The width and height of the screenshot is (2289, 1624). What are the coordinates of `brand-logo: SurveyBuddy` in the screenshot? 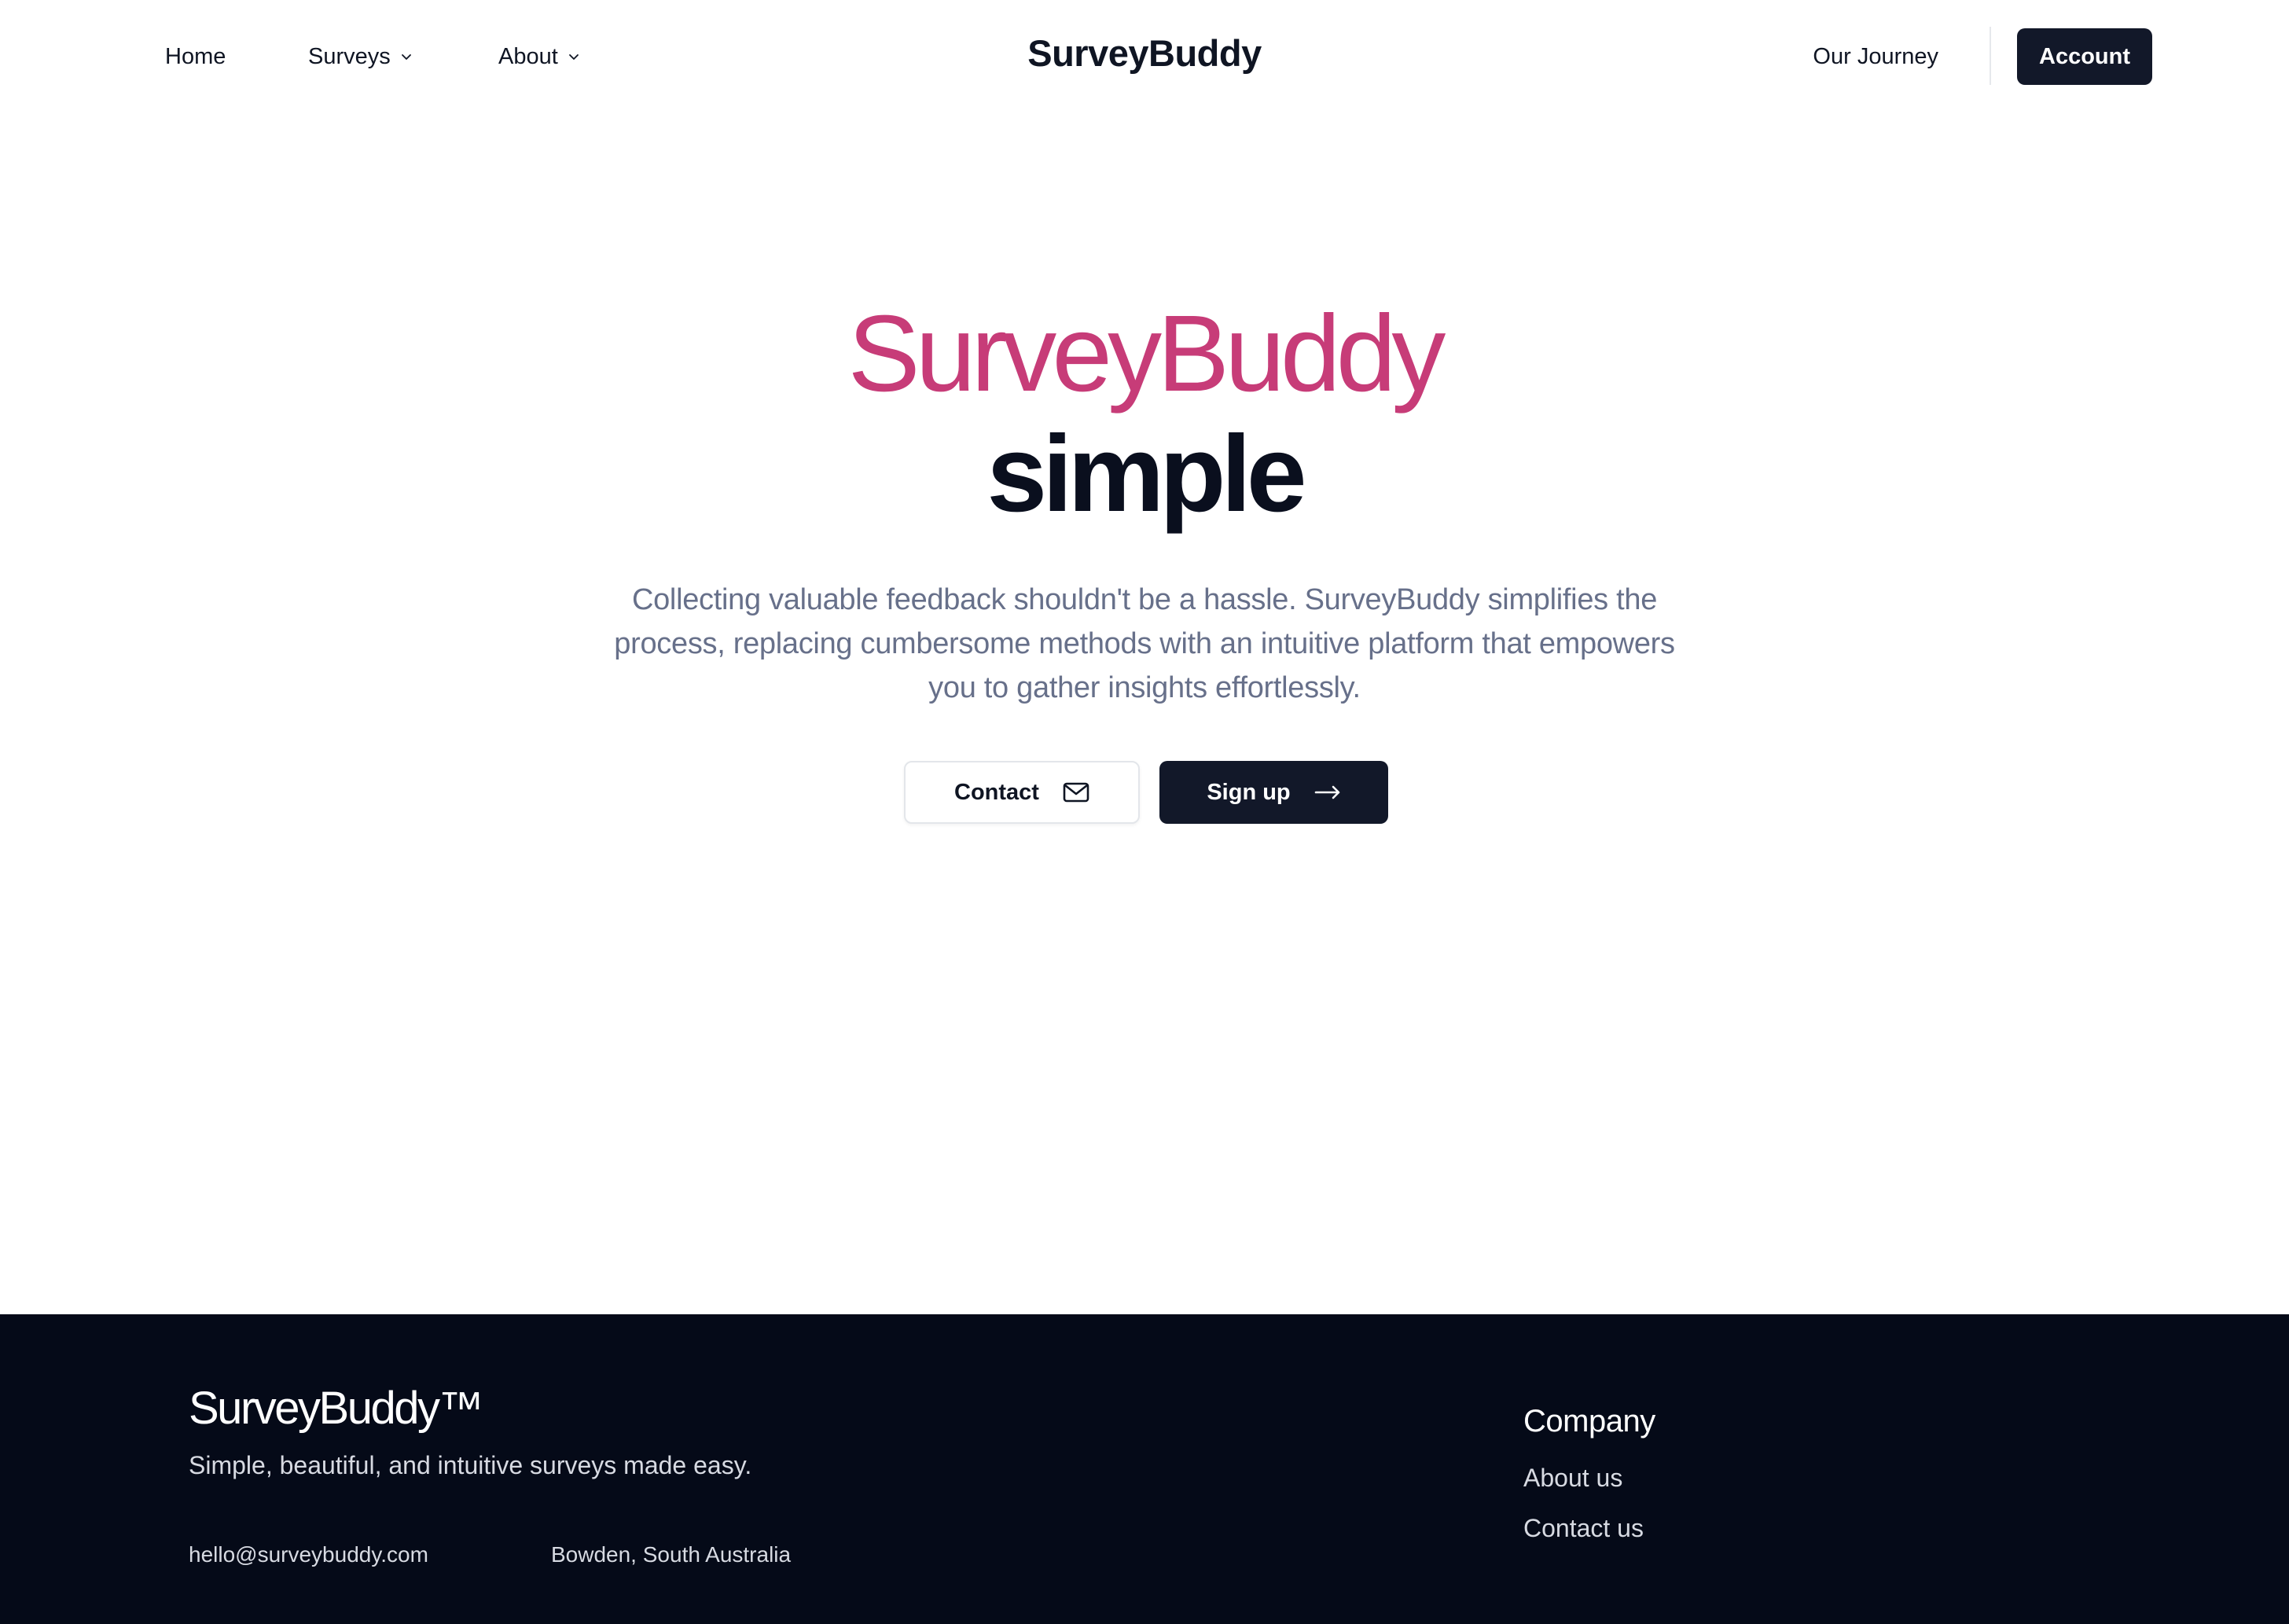 It's located at (1144, 53).